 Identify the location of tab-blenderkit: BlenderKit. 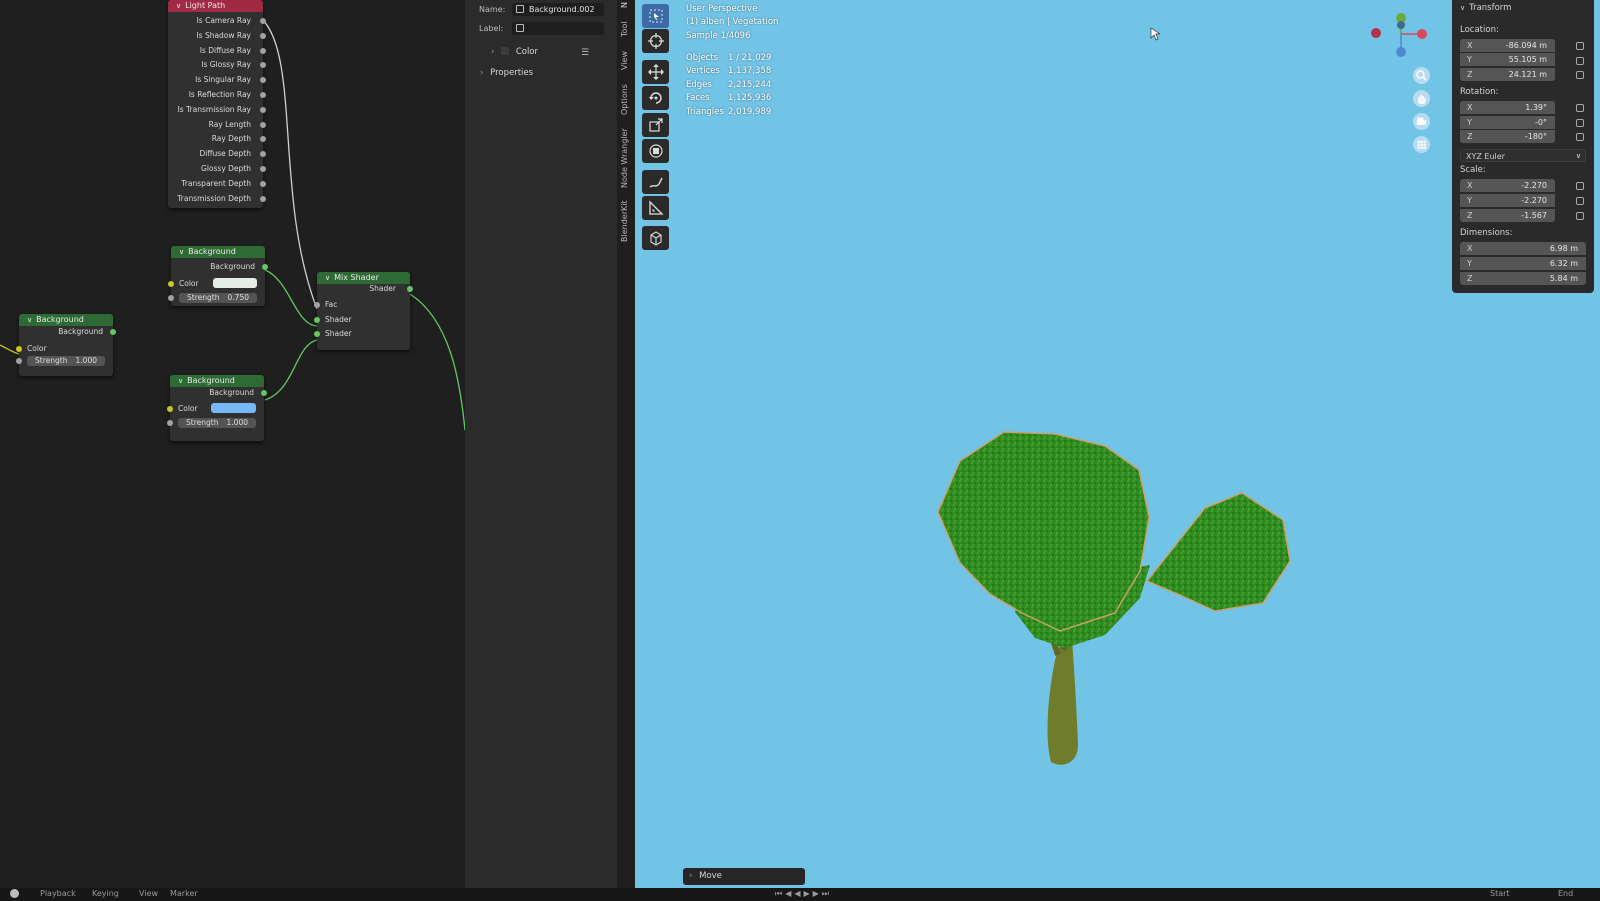
(626, 221).